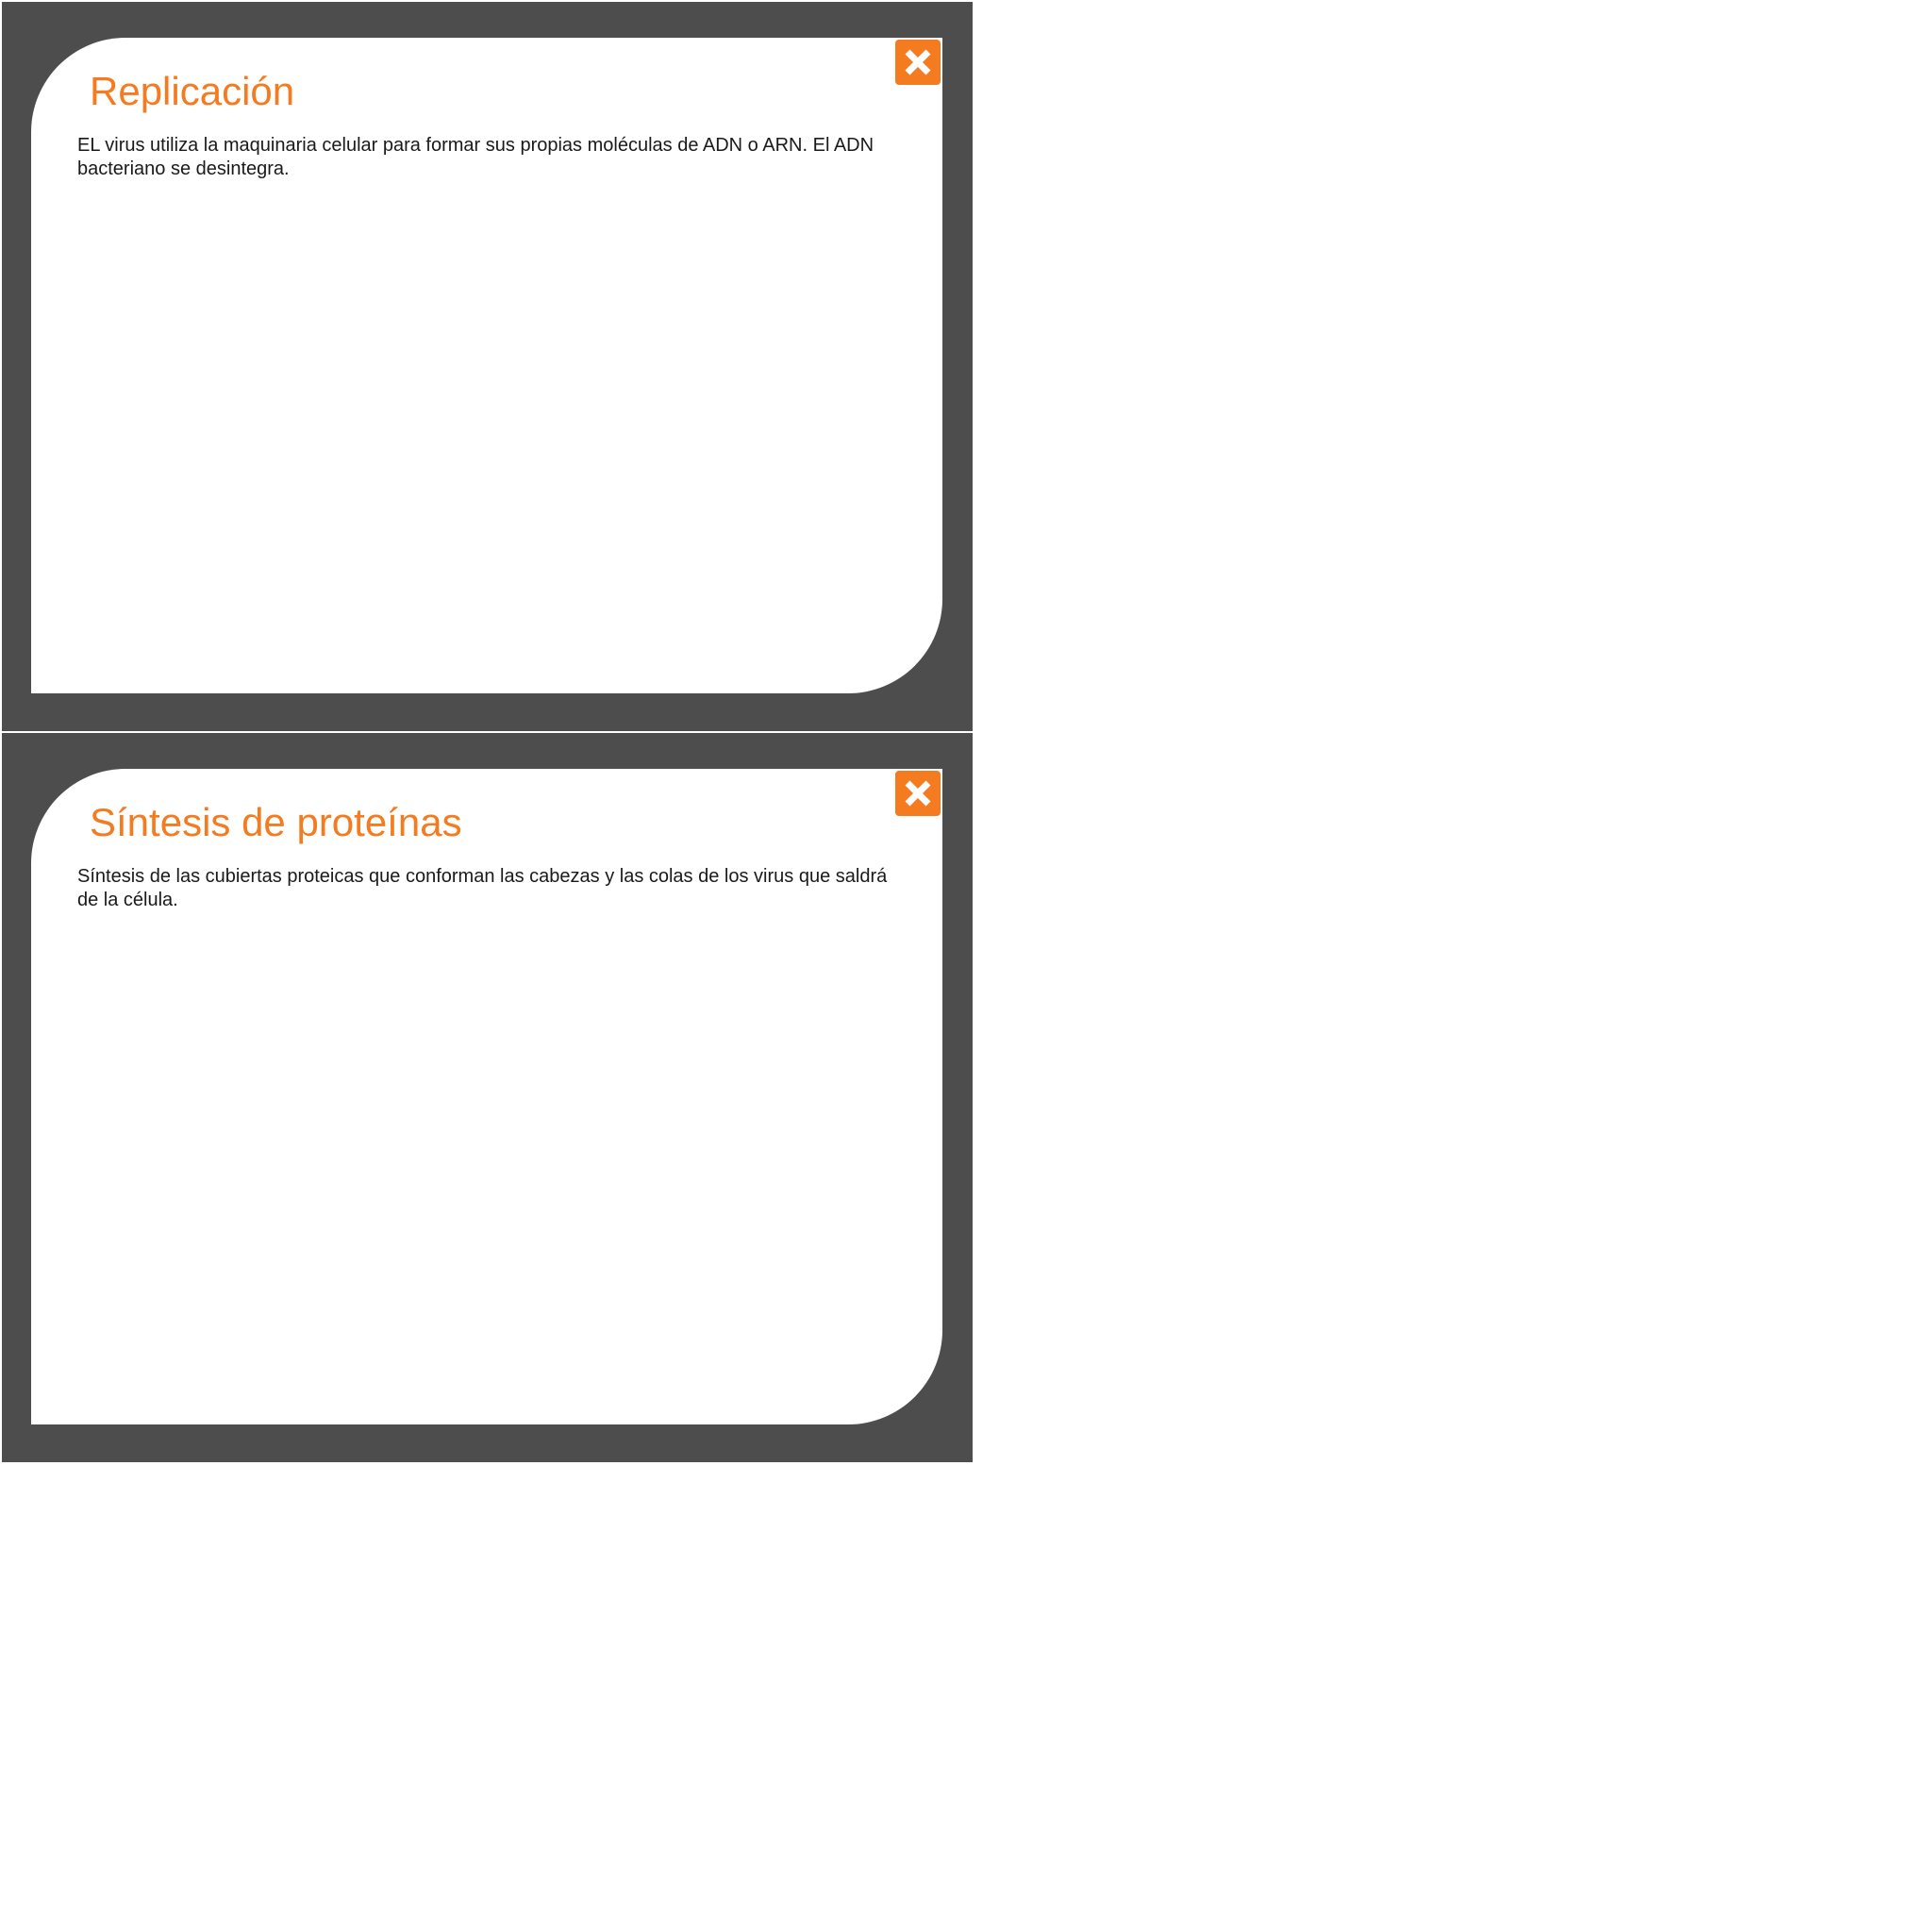 Image resolution: width=1932 pixels, height=1932 pixels. Describe the element at coordinates (193, 91) in the screenshot. I see `popup-title: Replicación` at that location.